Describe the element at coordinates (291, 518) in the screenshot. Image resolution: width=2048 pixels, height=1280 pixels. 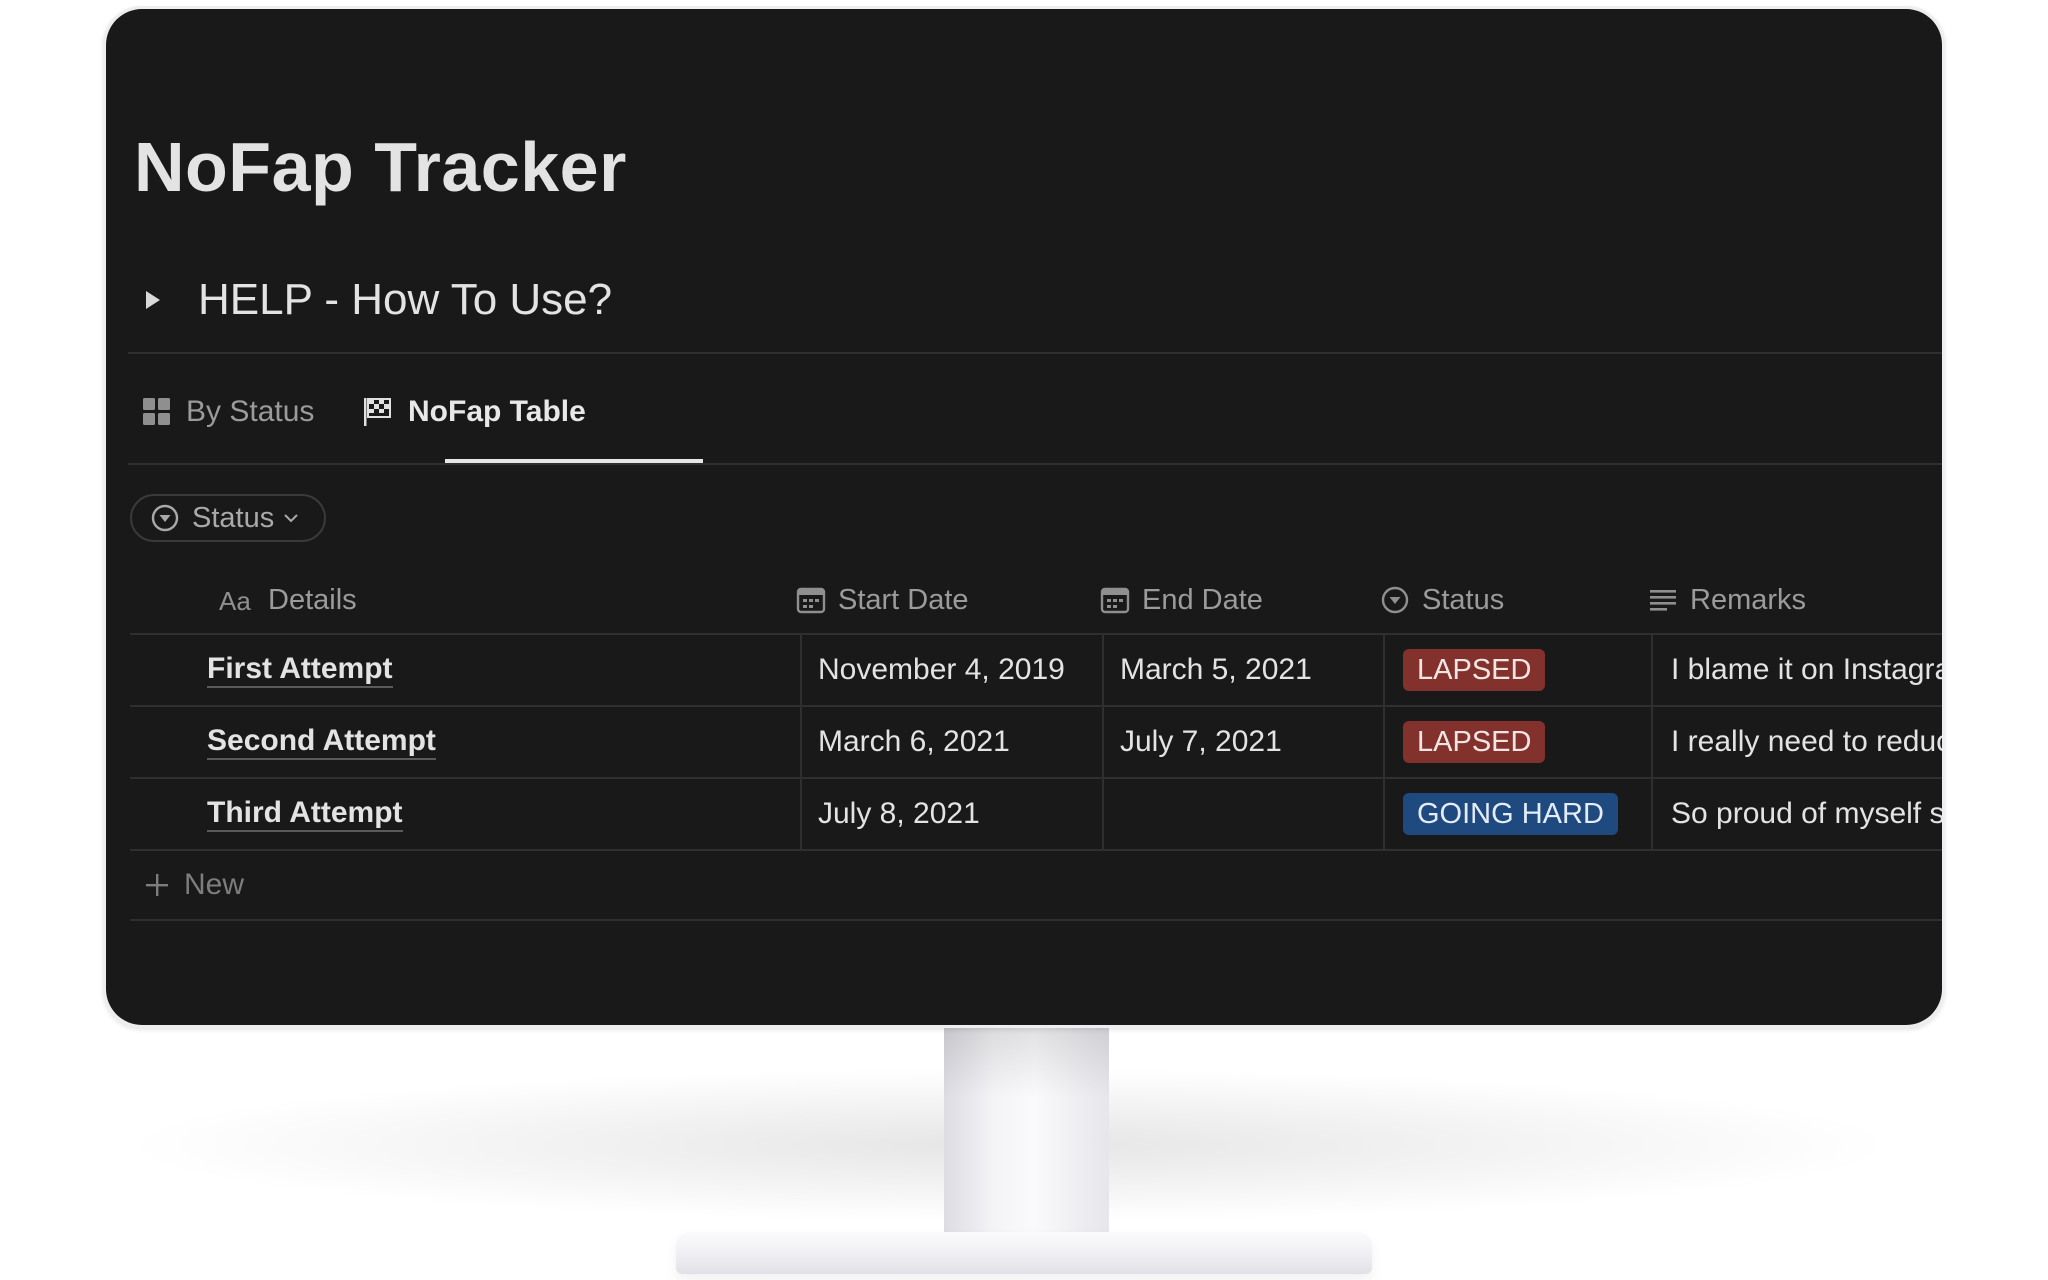
I see `chevron-down-icon` at that location.